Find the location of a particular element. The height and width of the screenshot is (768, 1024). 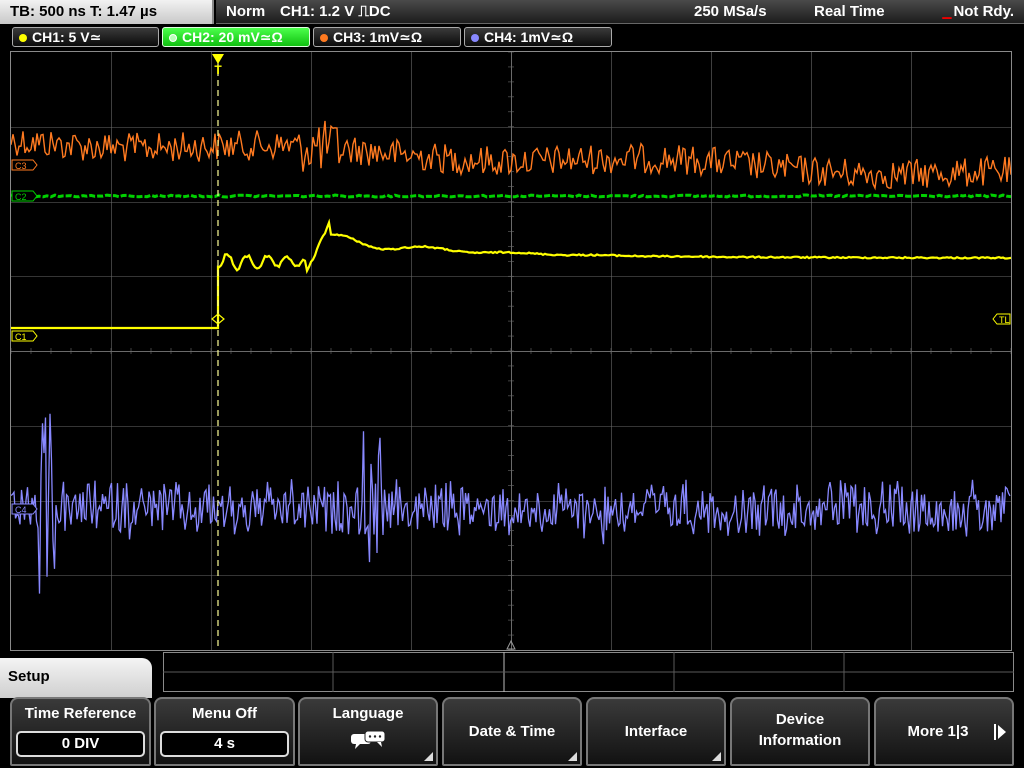

menu-off-softkey: Menu Off 4 s is located at coordinates (224, 731).